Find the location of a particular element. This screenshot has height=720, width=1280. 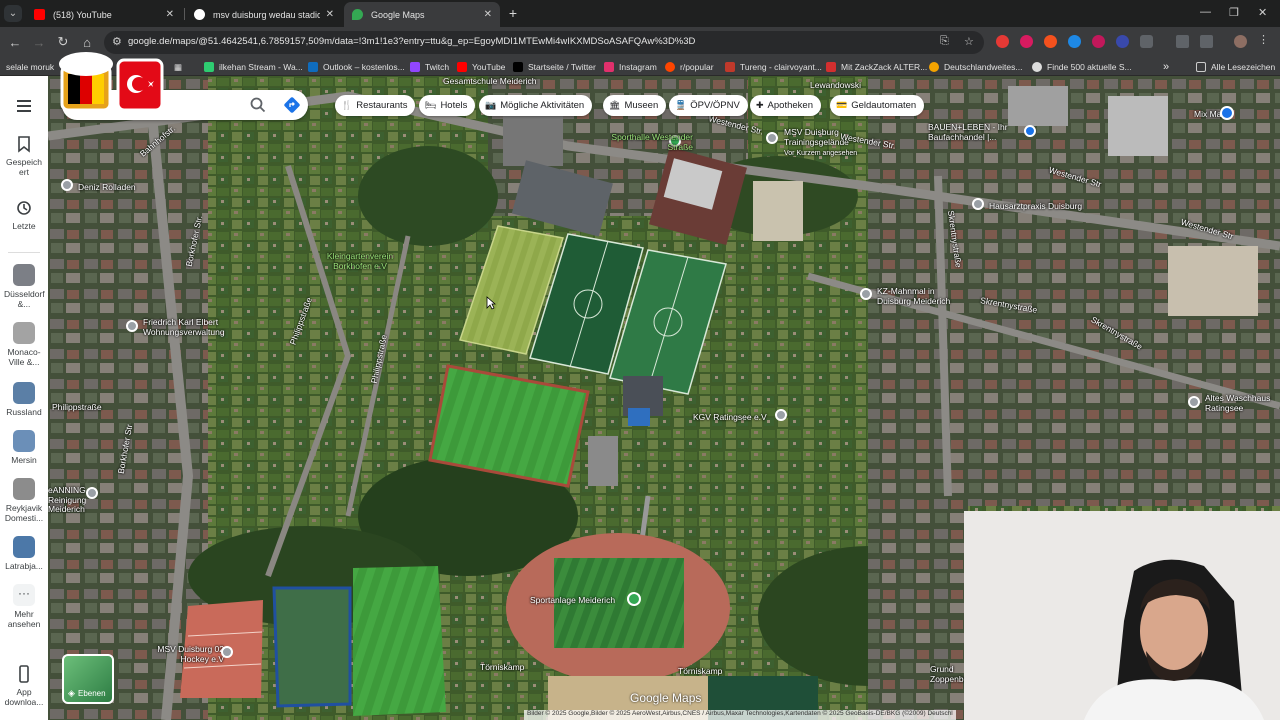

map-label-reinigung: eANNING Reinigung is located at coordinates (67, 495).